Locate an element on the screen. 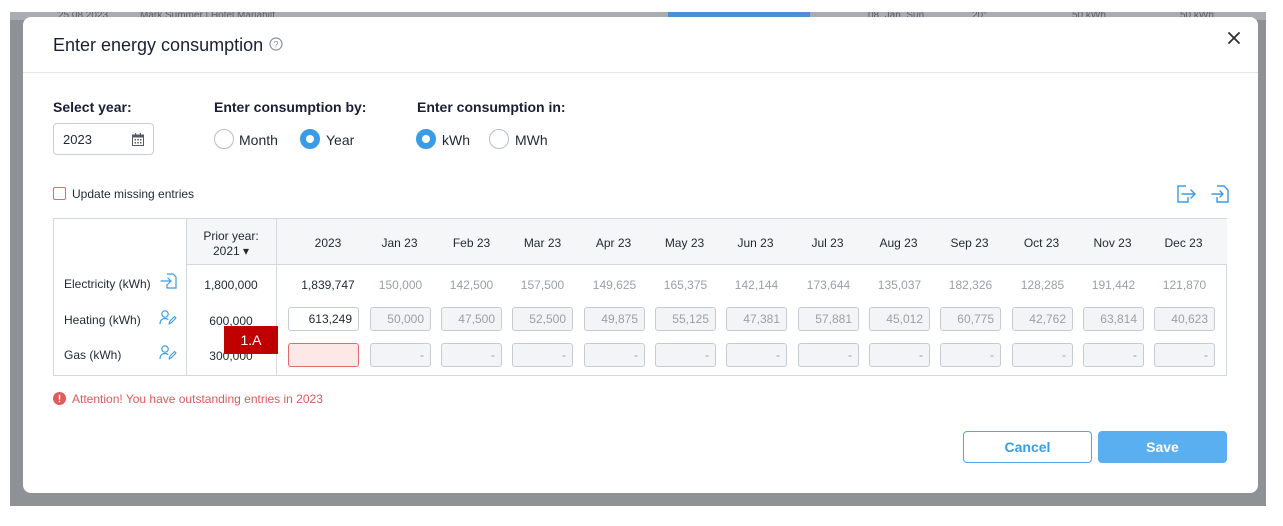 The image size is (1283, 526). consumption-in-label: Enter consumption in: is located at coordinates (491, 107).